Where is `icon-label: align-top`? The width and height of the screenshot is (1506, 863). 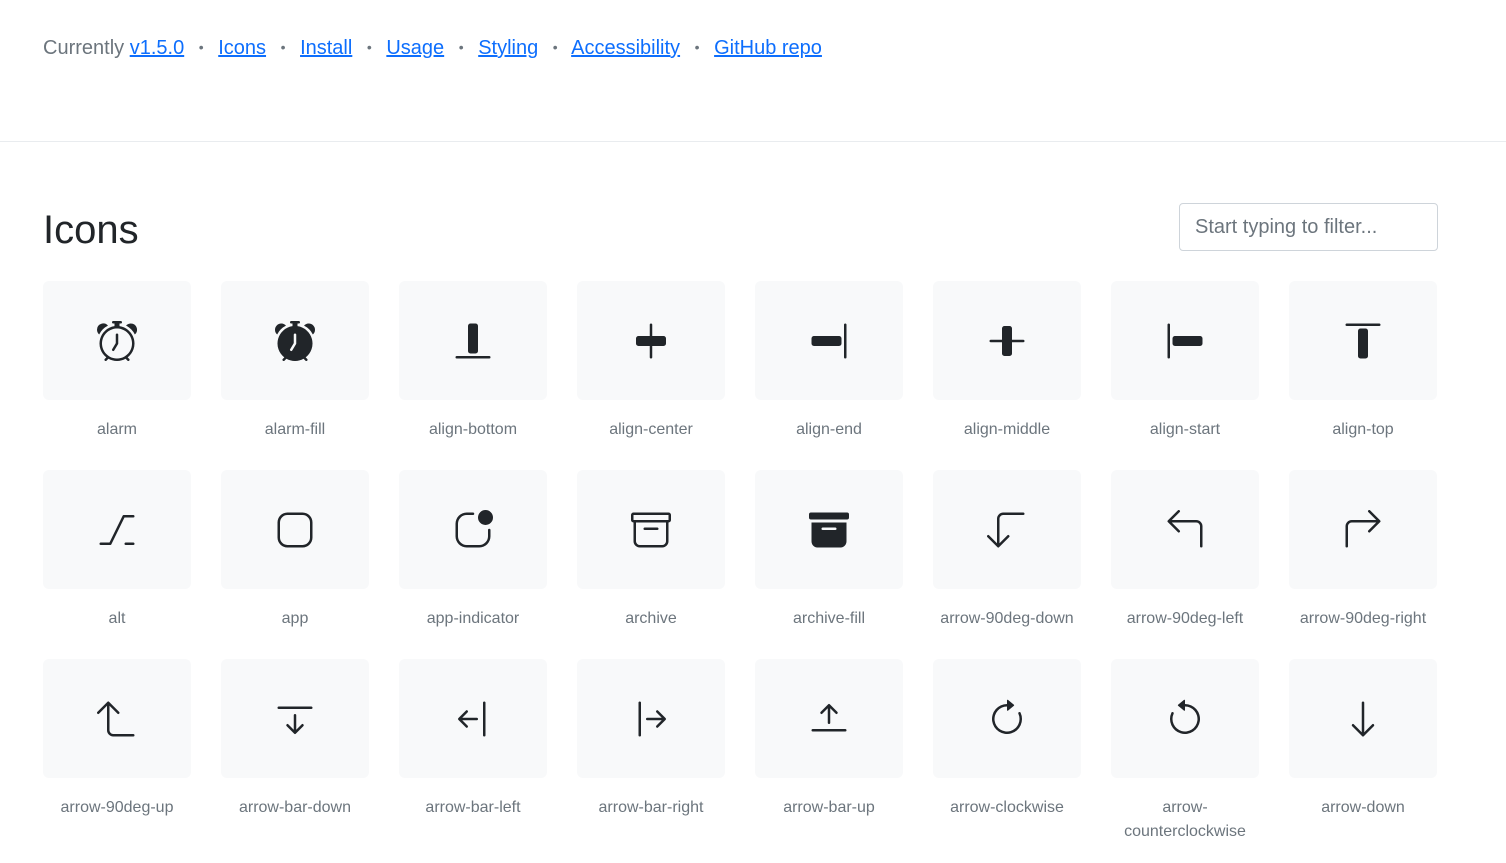 icon-label: align-top is located at coordinates (1363, 429).